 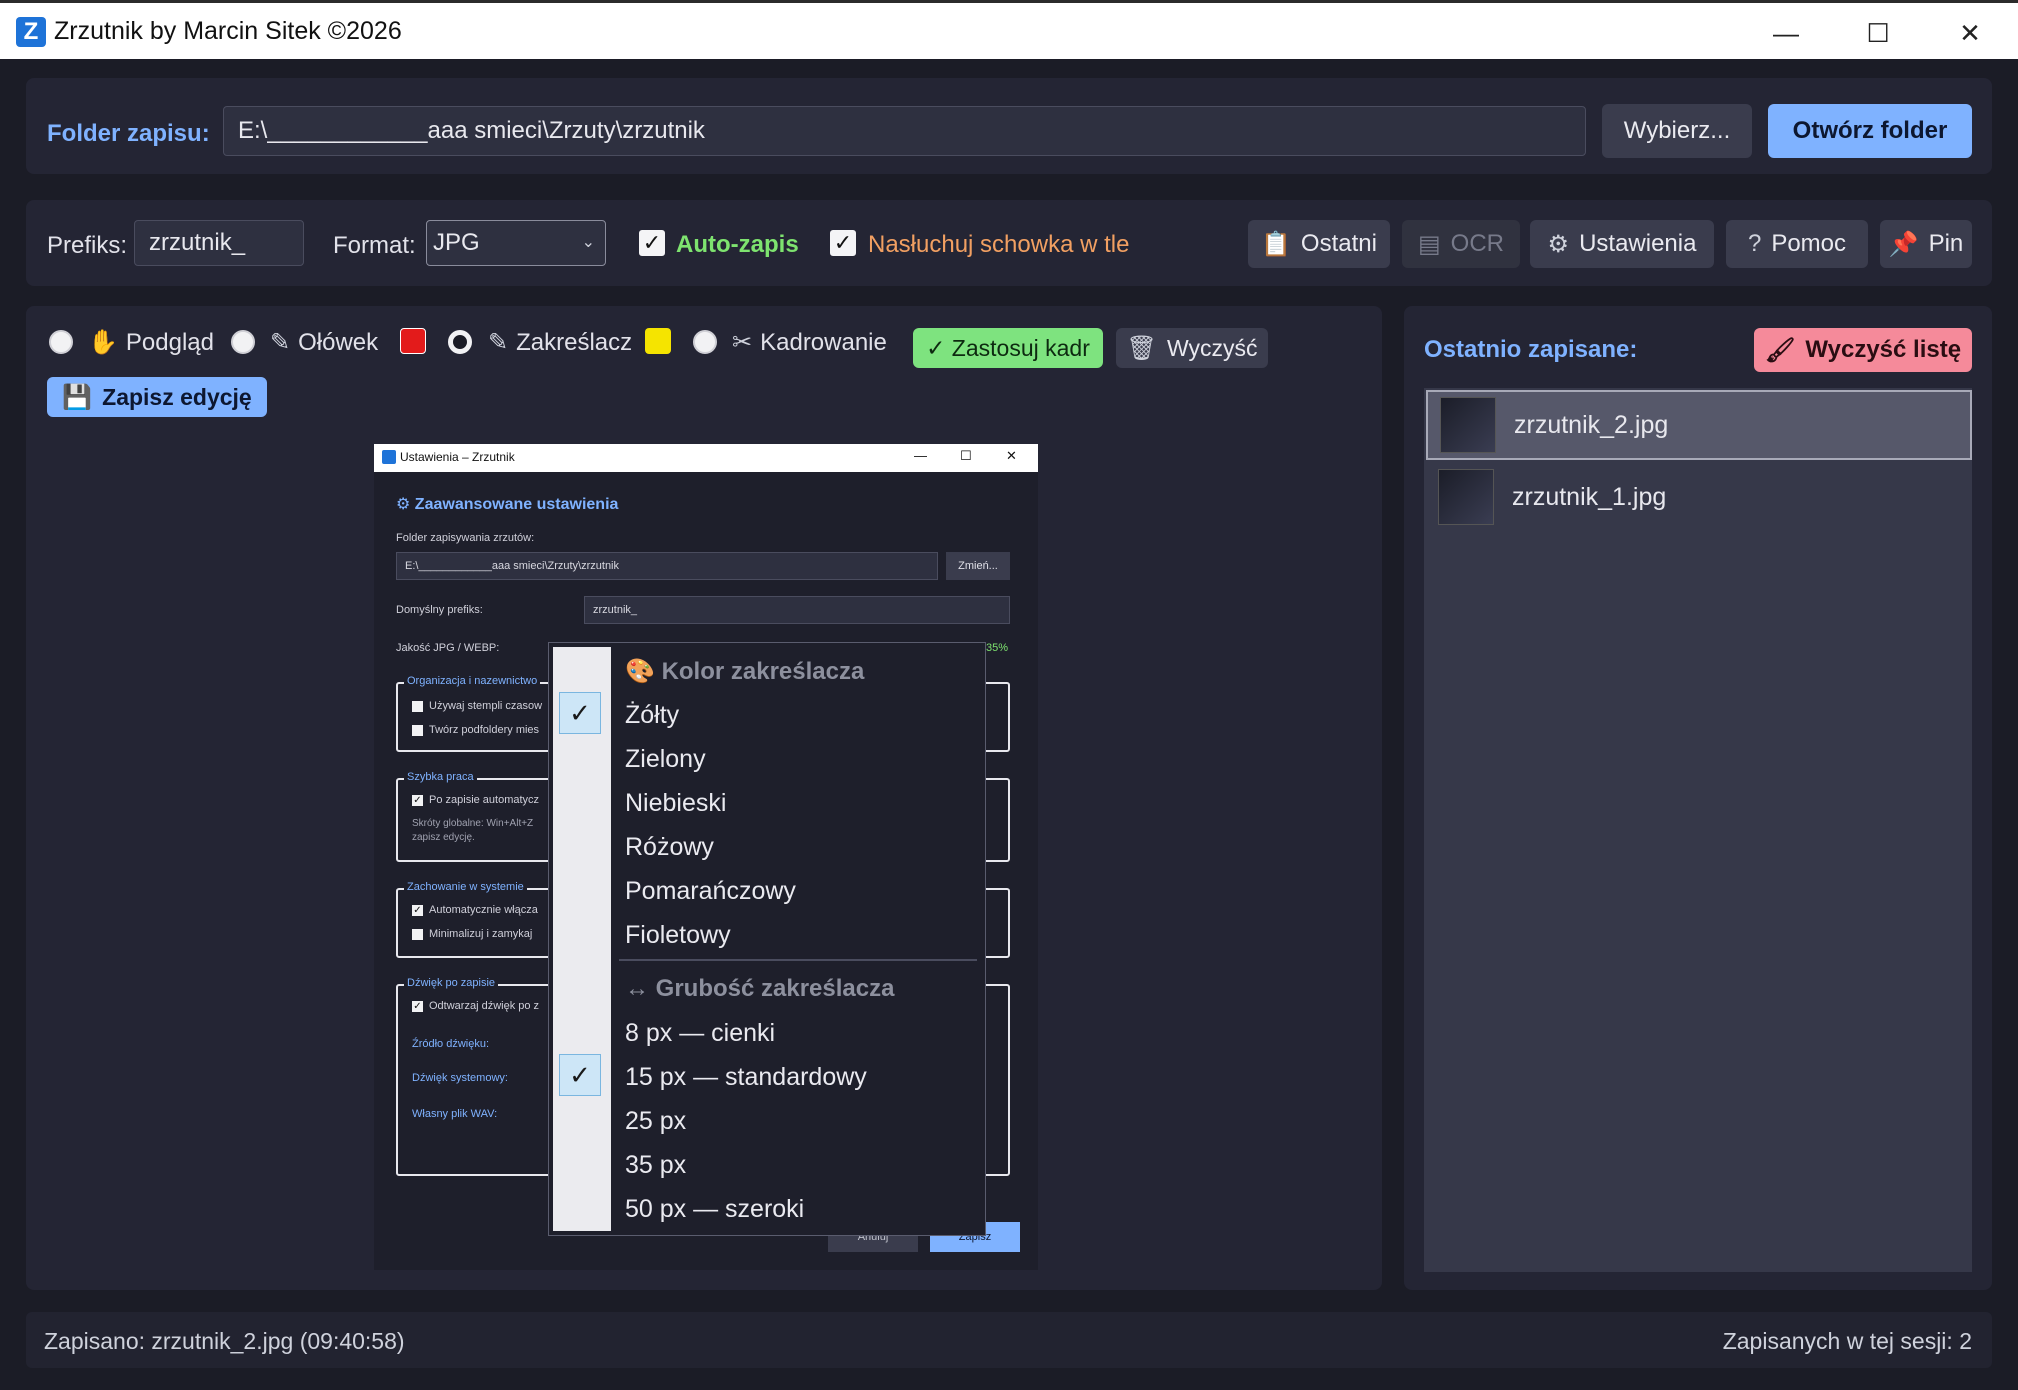 I want to click on open-folder-button: Otwórz folder, so click(x=1870, y=131).